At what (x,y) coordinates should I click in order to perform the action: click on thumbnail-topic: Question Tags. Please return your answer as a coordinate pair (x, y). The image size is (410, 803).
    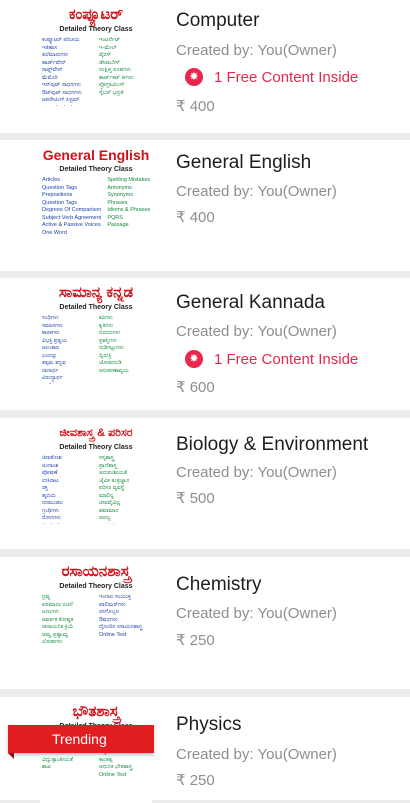
    Looking at the image, I should click on (60, 187).